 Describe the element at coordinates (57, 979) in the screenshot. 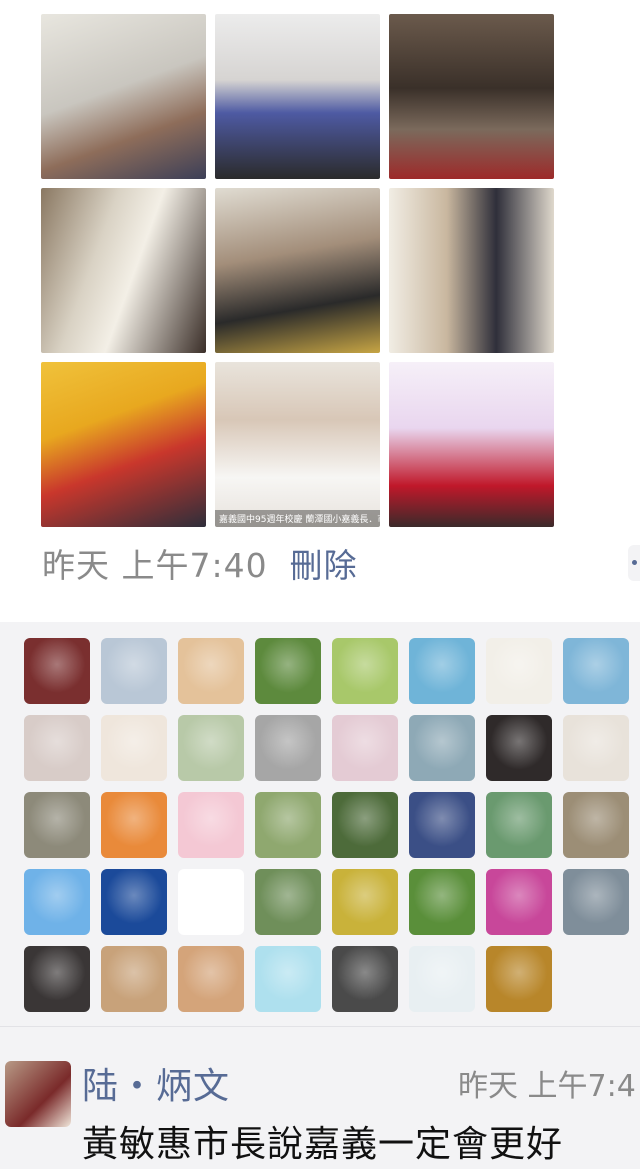

I see `avatar-woman-black-hair` at that location.